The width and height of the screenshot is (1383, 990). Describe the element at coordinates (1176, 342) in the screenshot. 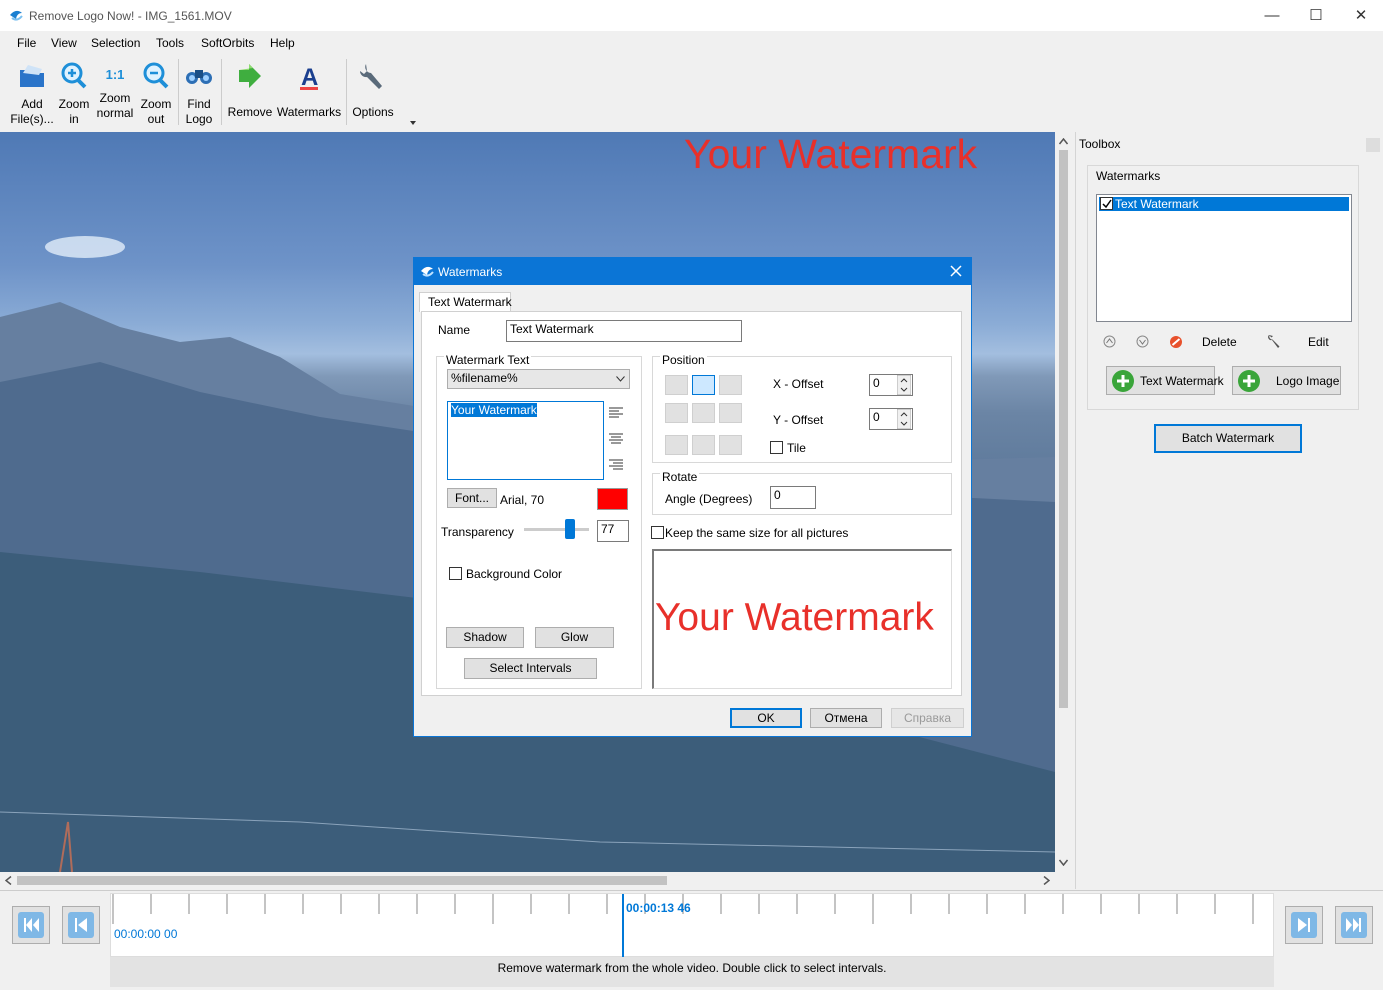

I see `delete-icon` at that location.